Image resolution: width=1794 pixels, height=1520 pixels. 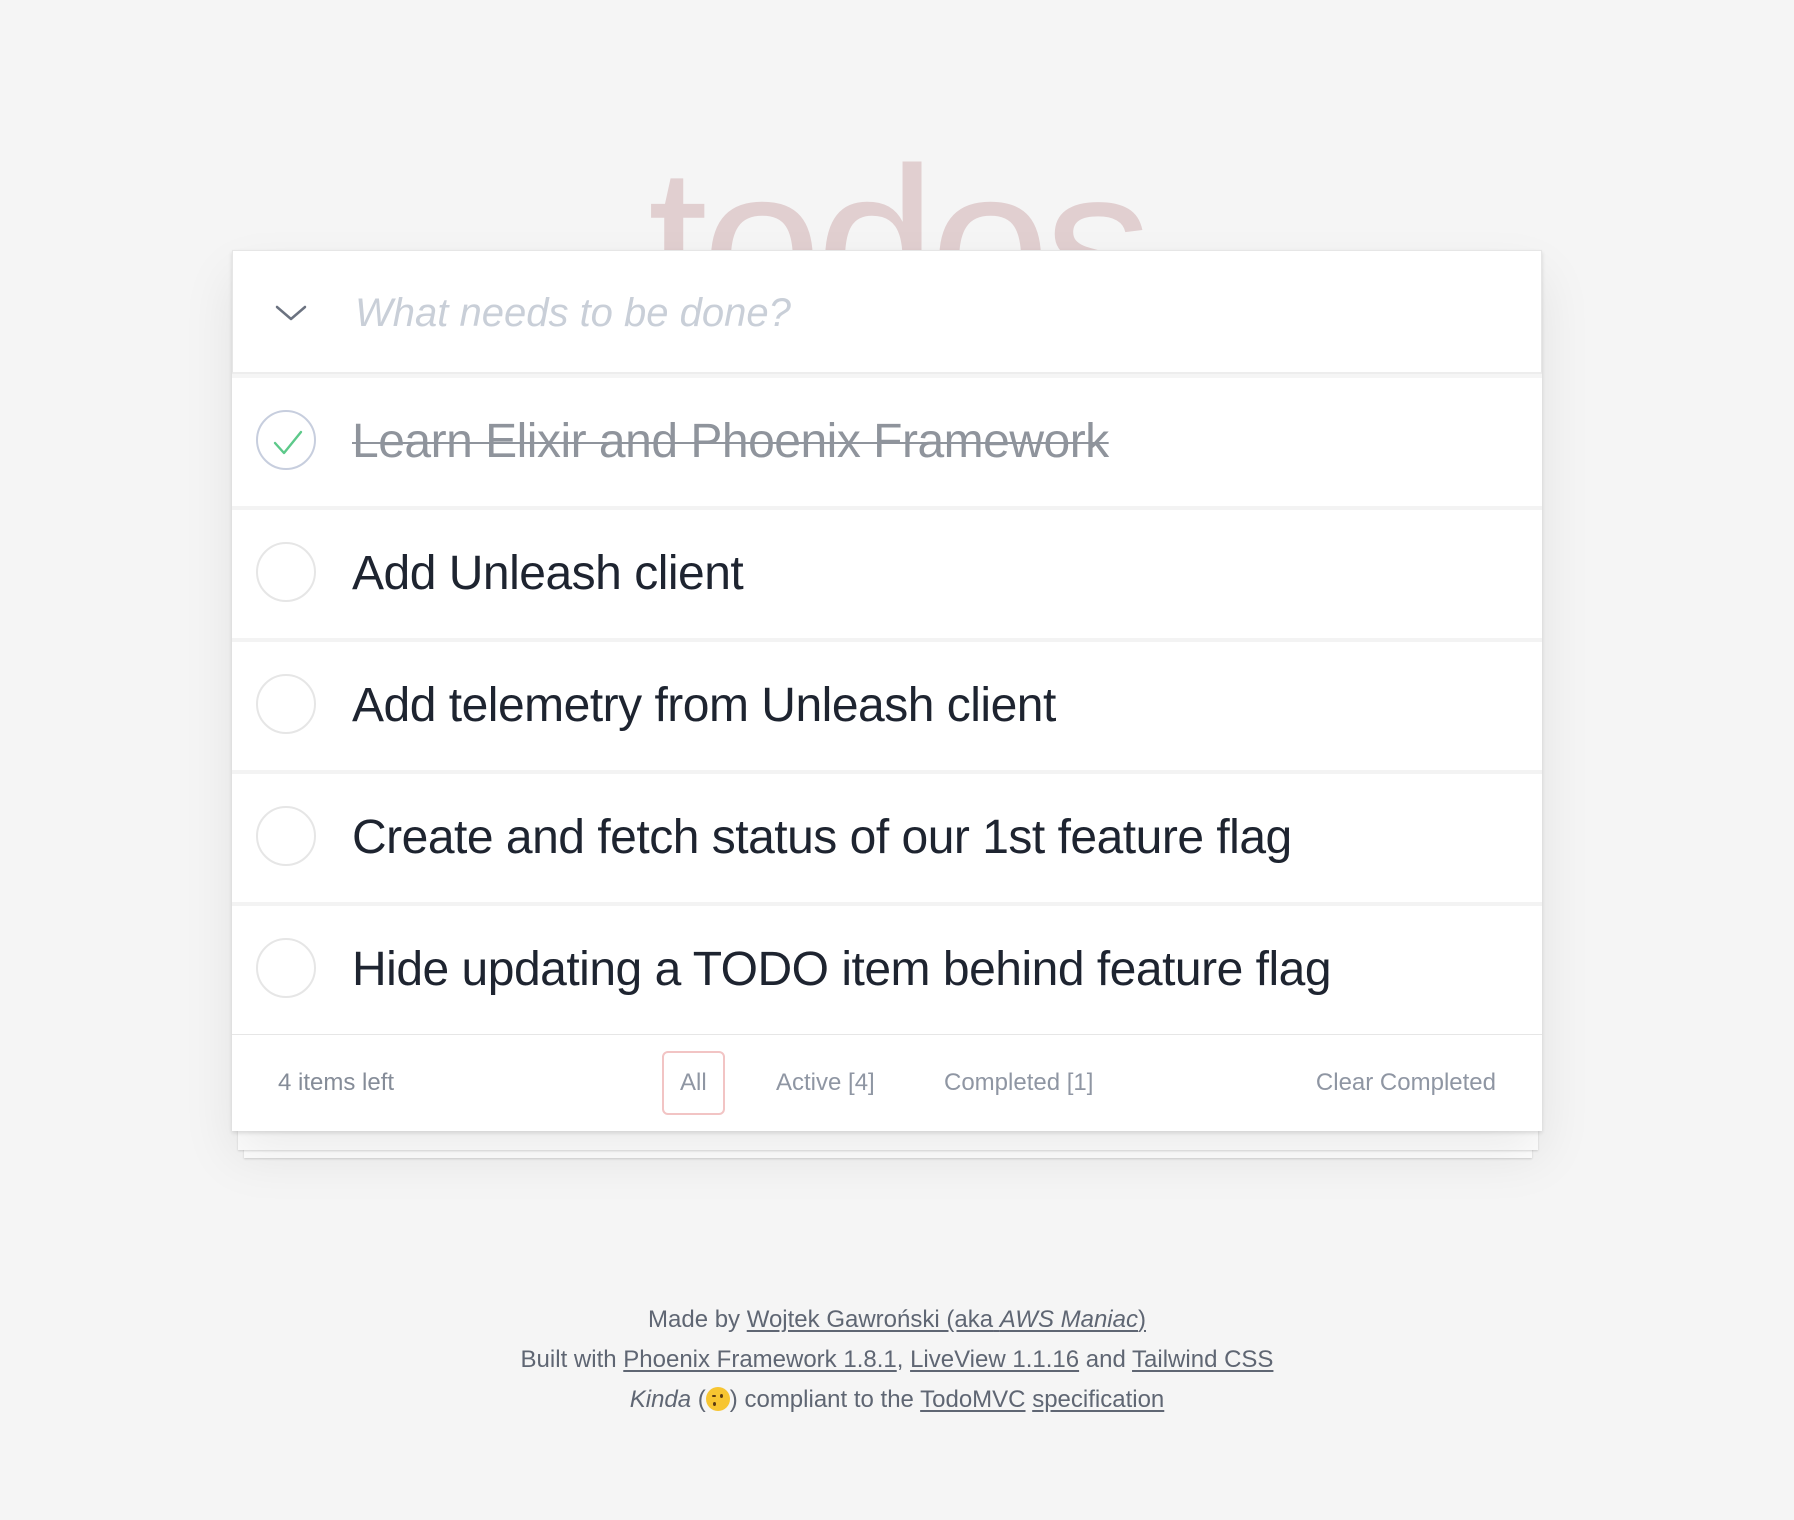 What do you see at coordinates (825, 1083) in the screenshot?
I see `filter-active-tab: Active [4]` at bounding box center [825, 1083].